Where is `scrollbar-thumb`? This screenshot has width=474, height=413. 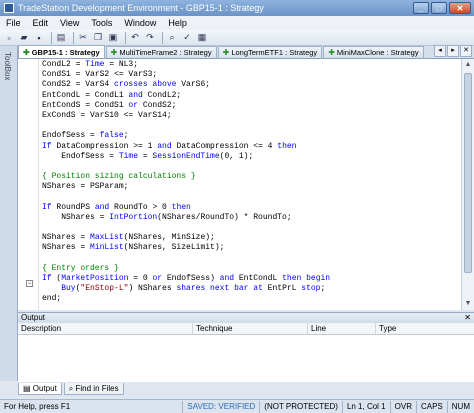
scrollbar-thumb is located at coordinates (468, 173).